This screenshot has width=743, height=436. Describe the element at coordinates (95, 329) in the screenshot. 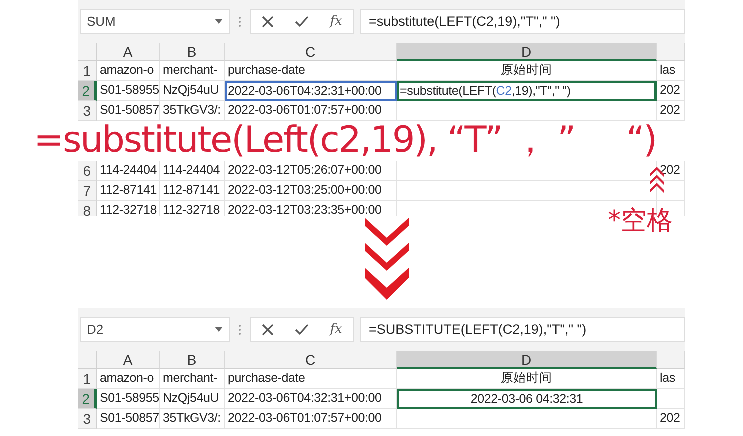

I see `name-box-text: D2` at that location.